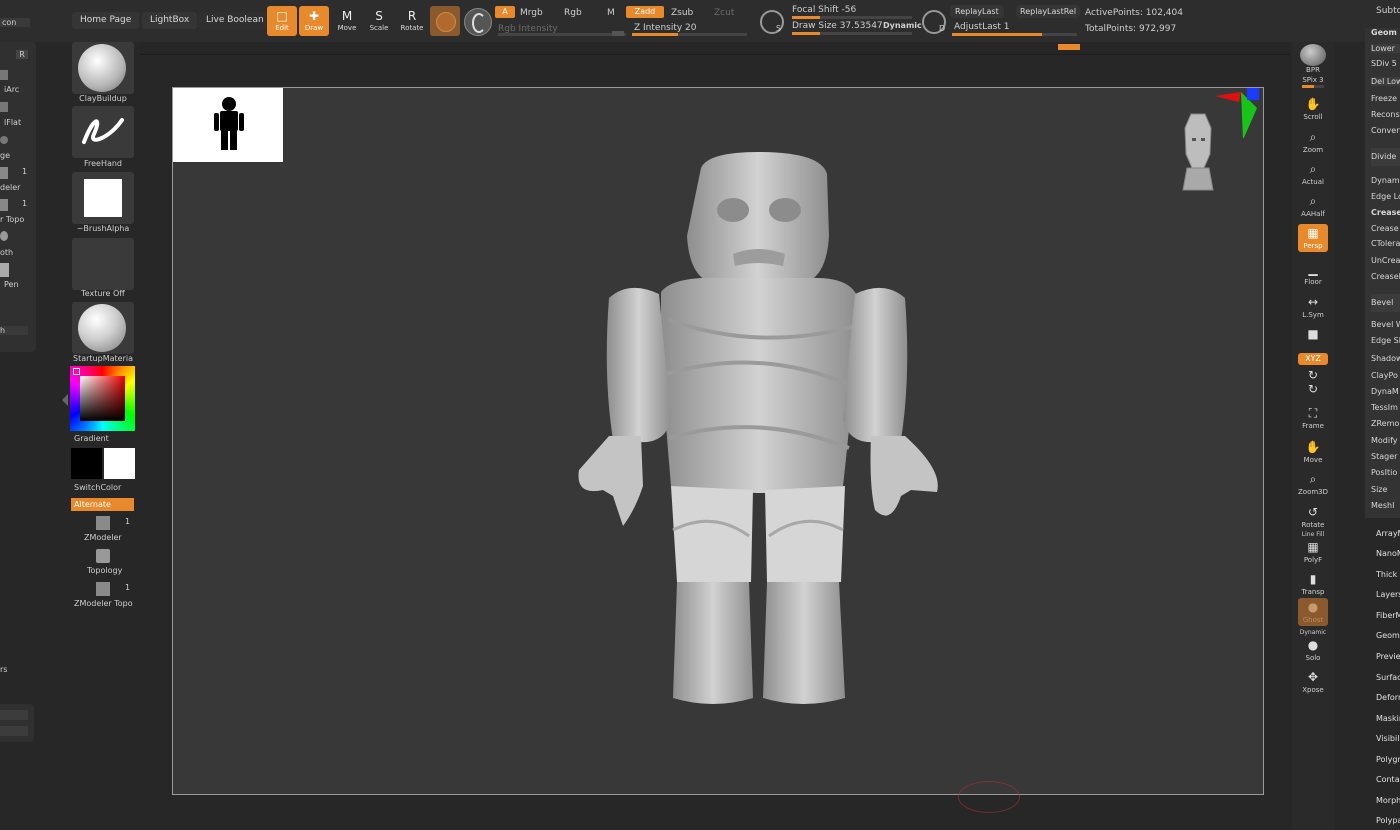 This screenshot has height=830, width=1400. I want to click on section-layers: Layers, so click(1388, 594).